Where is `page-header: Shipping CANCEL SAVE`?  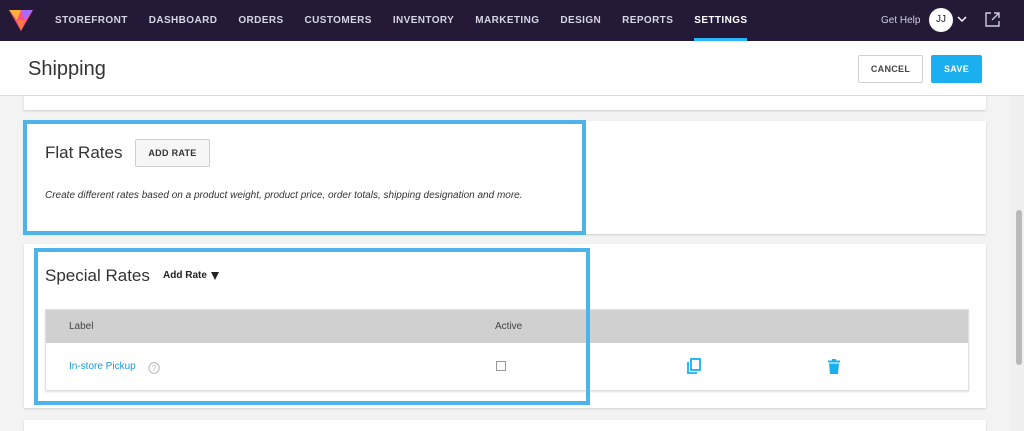 page-header: Shipping CANCEL SAVE is located at coordinates (512, 68).